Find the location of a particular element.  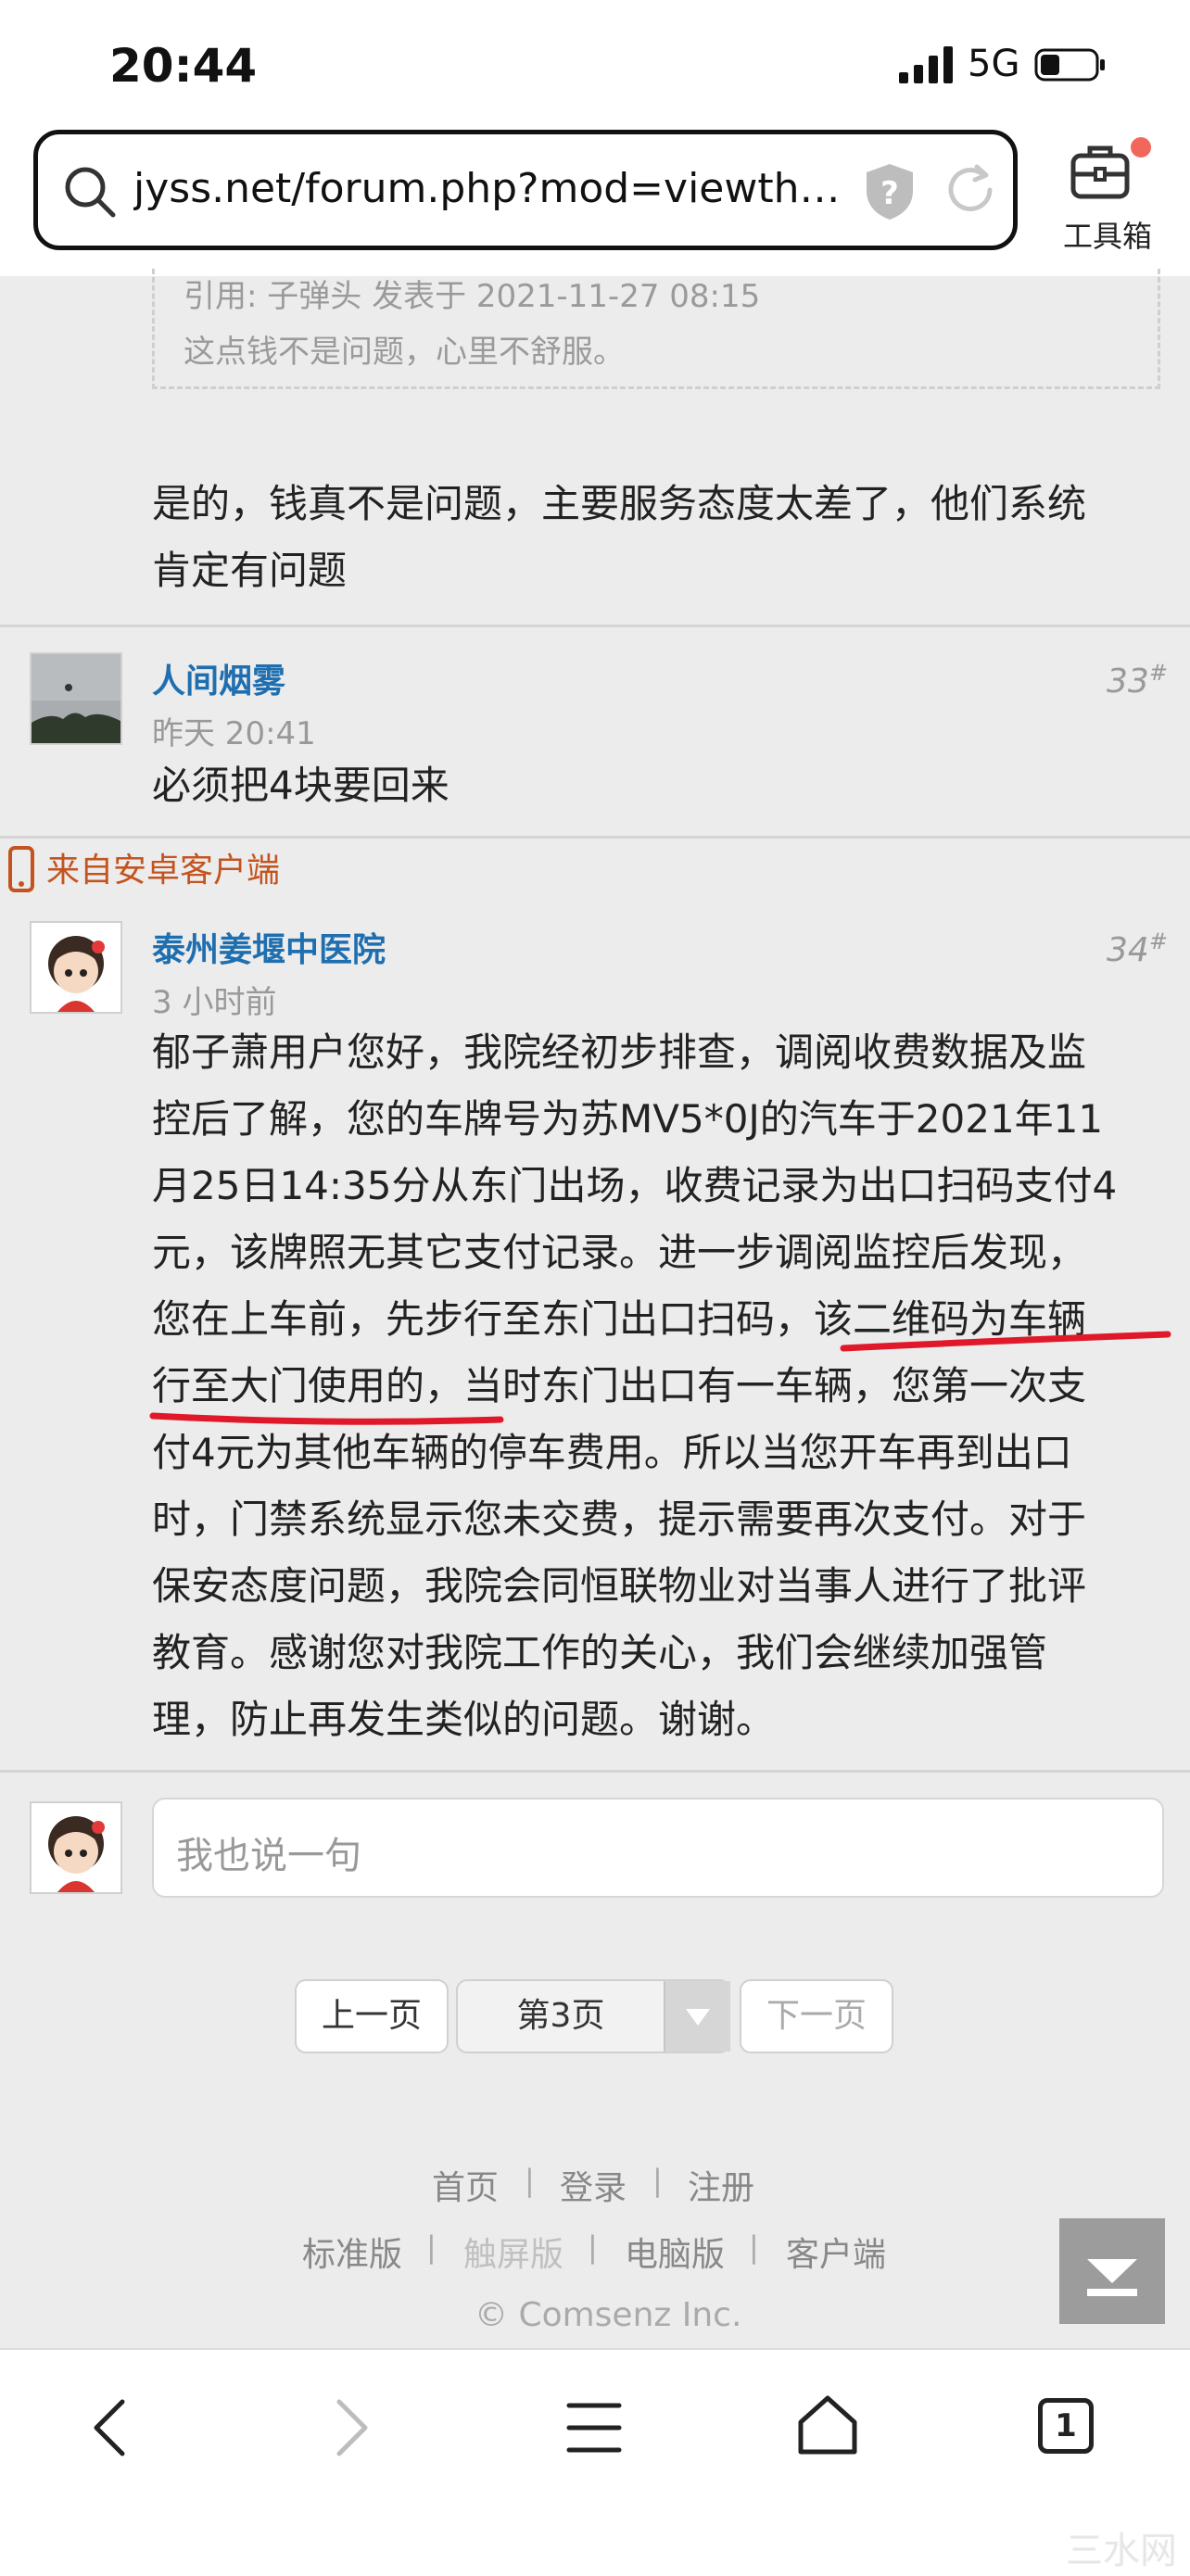

post-time: 3 小时前 is located at coordinates (214, 1002).